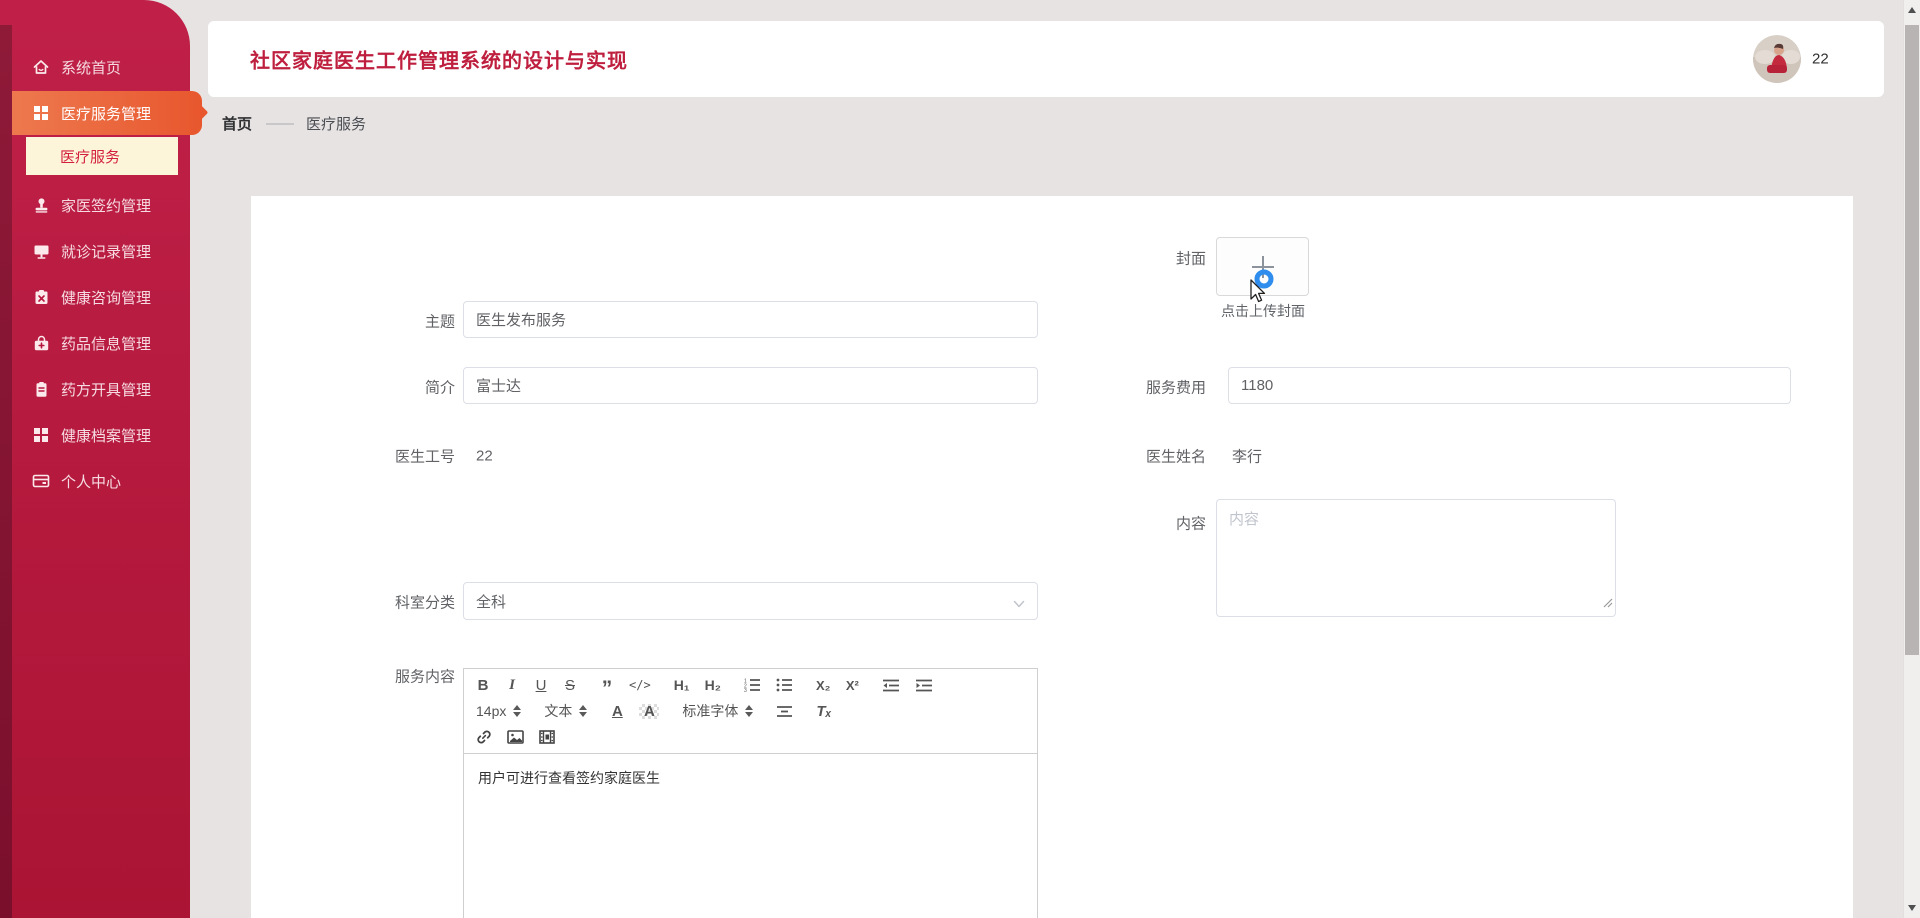 This screenshot has height=918, width=1920. Describe the element at coordinates (106, 436) in the screenshot. I see `sidebar-item-label: 健康档案管理` at that location.